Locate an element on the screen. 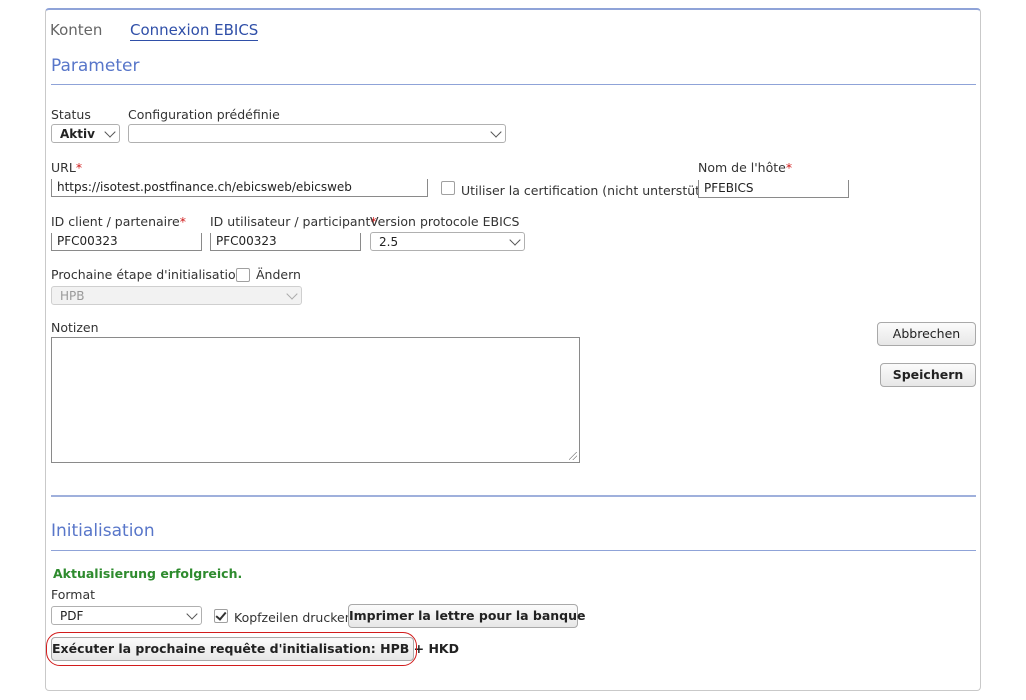  save-button: Speichern is located at coordinates (928, 375).